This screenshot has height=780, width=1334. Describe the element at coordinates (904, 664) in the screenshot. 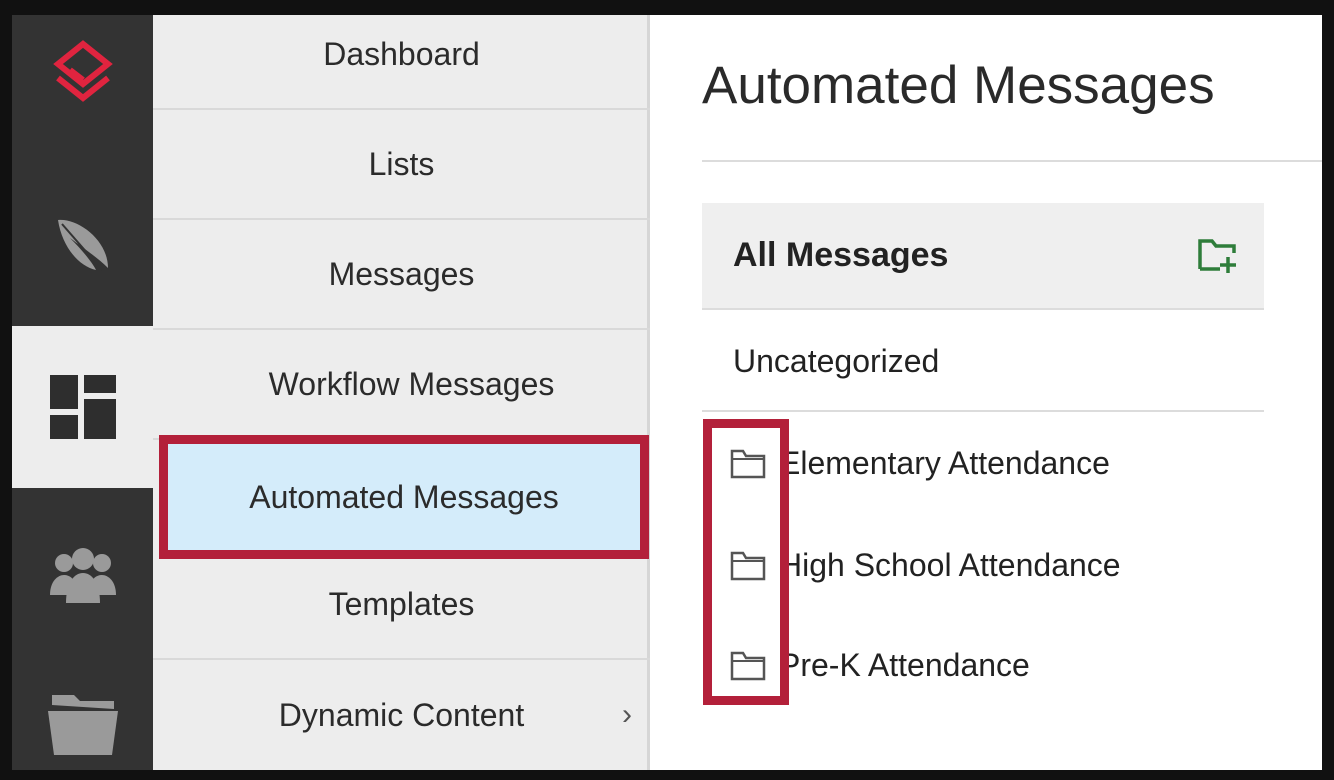

I see `folder-label: Pre-K Attendance` at that location.